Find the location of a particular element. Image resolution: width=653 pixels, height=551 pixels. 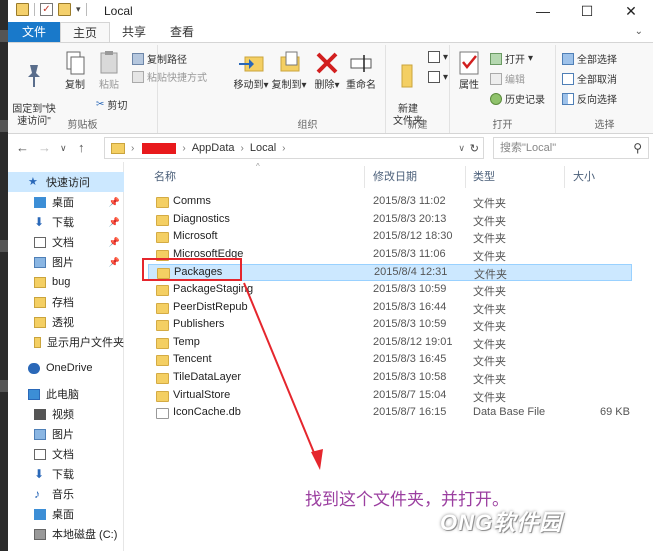

paste-shortcut-button: 粘贴快捷方式 is located at coordinates (169, 76).